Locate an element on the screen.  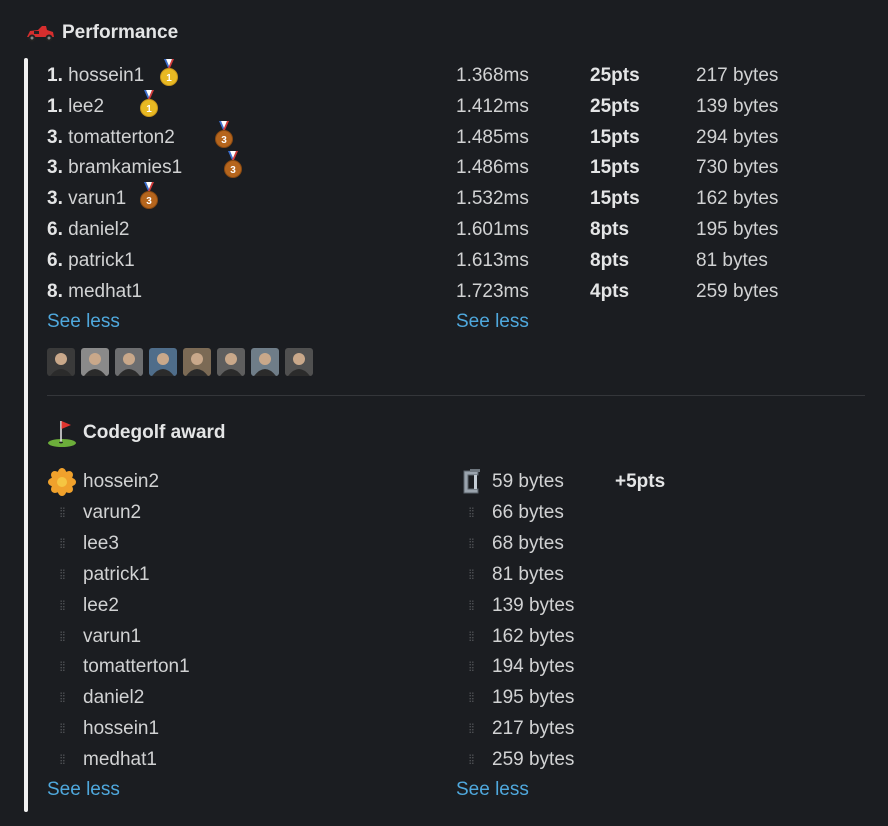
flower-icon is located at coordinates (62, 481).